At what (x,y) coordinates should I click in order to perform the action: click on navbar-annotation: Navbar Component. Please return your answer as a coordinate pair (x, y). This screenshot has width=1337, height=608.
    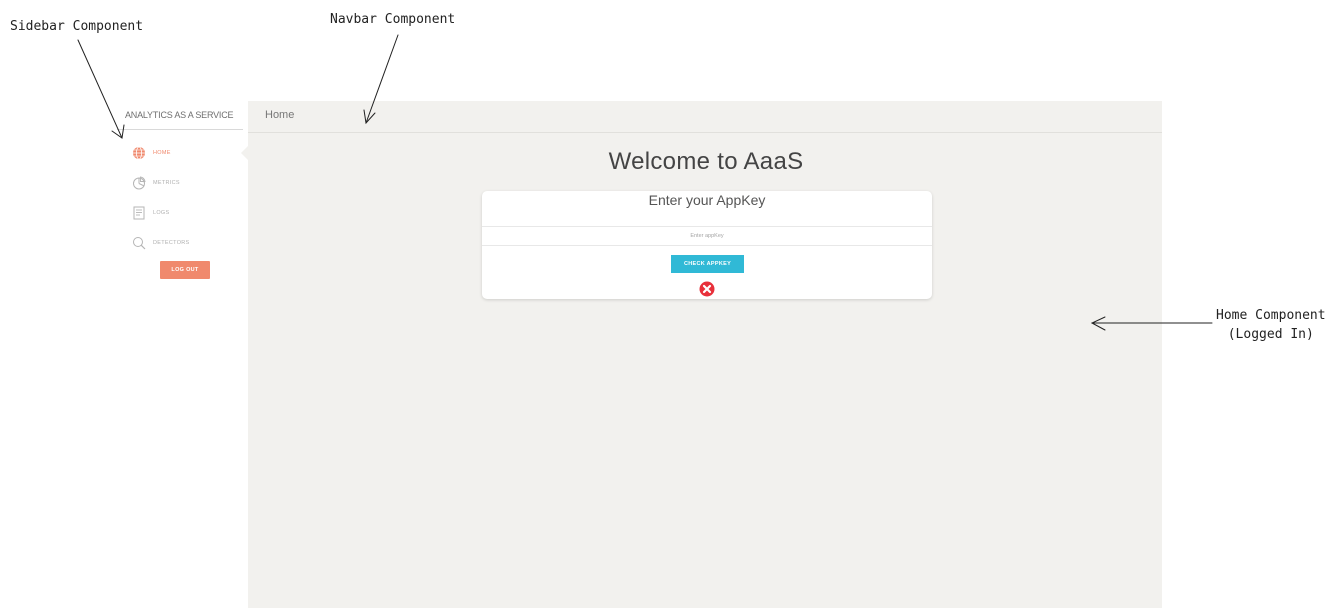
    Looking at the image, I should click on (393, 19).